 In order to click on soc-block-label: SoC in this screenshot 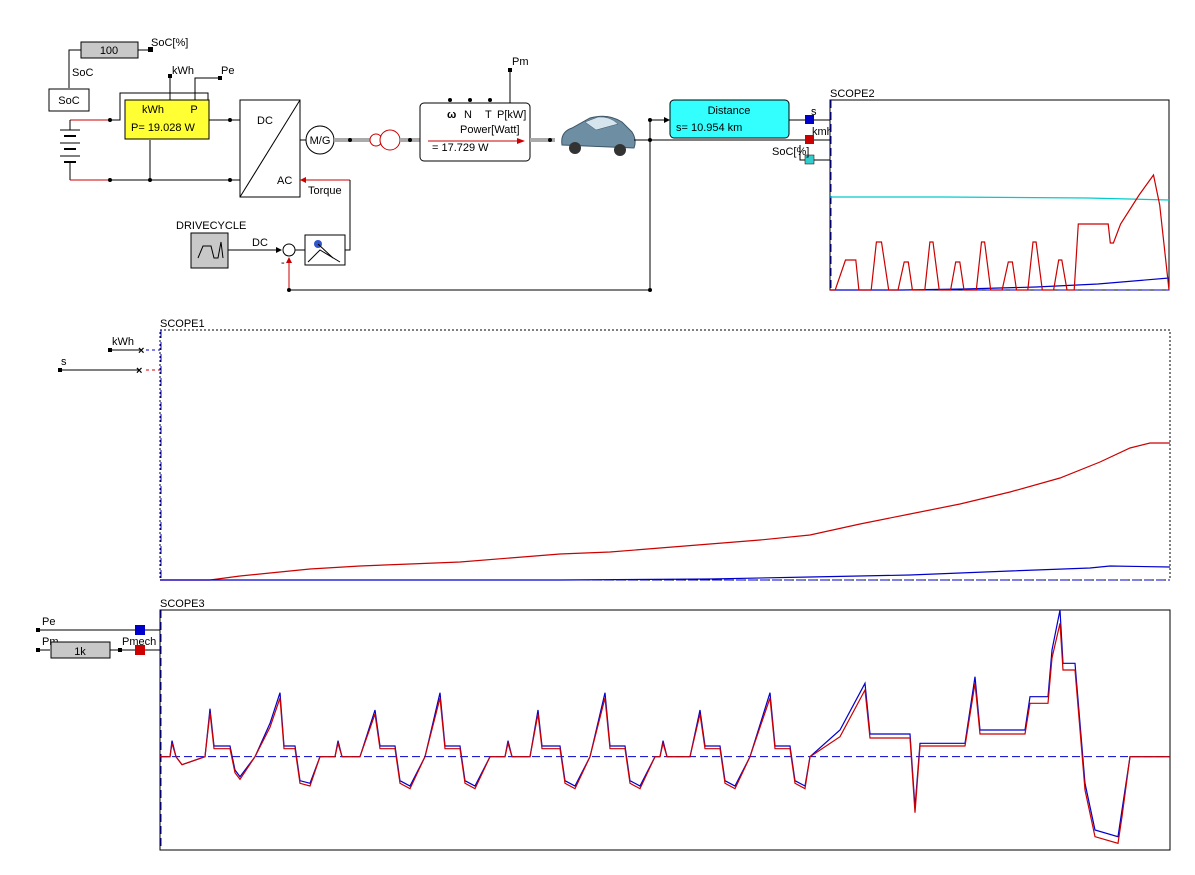, I will do `click(68, 101)`.